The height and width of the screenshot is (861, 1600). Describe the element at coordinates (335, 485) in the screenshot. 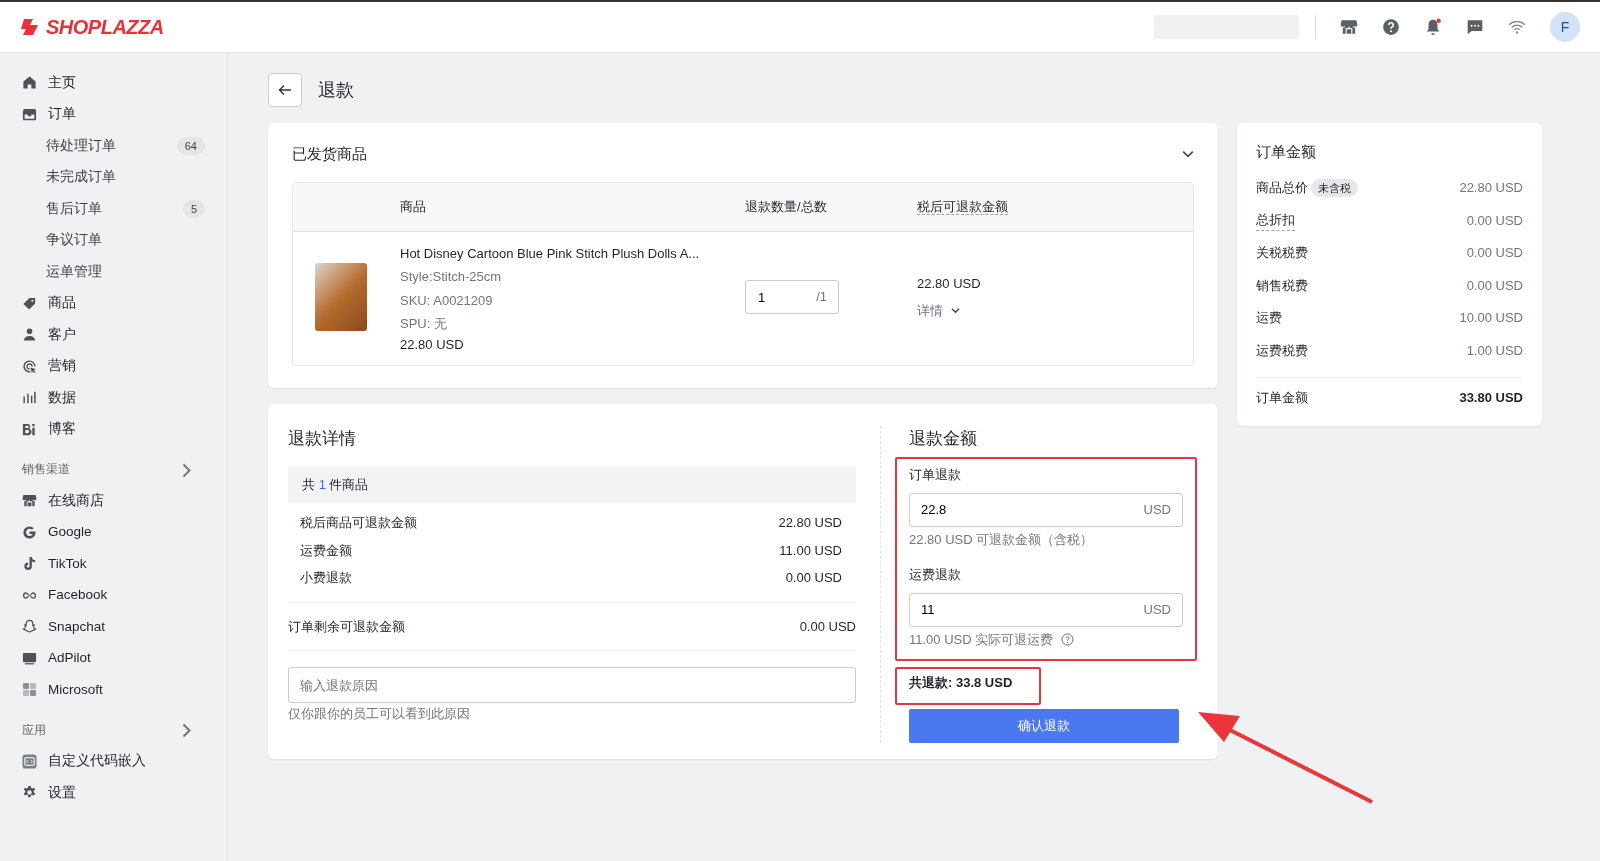

I see `item-count-text: 共 1 件商品` at that location.